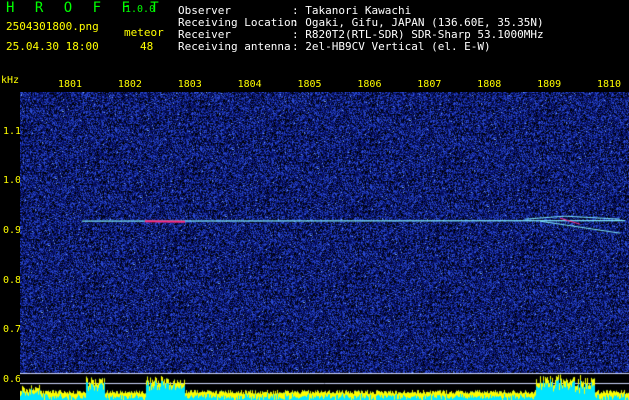 The width and height of the screenshot is (629, 400). Describe the element at coordinates (140, 9) in the screenshot. I see `app-version: 1.0.0` at that location.